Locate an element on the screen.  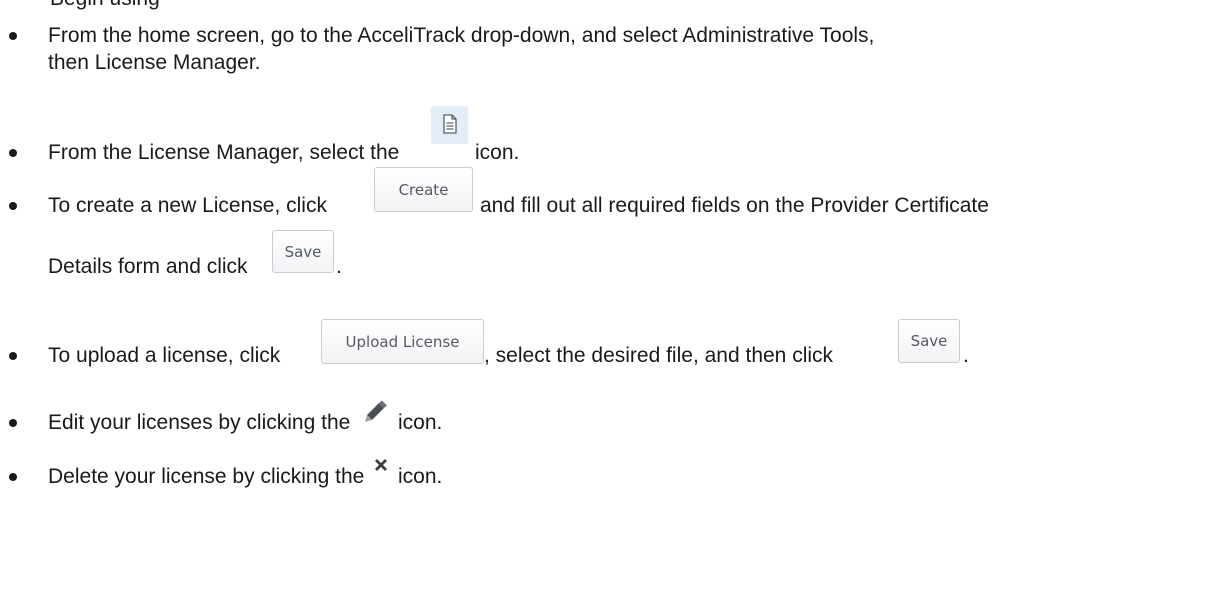
step-6-text-after: icon. is located at coordinates (420, 476).